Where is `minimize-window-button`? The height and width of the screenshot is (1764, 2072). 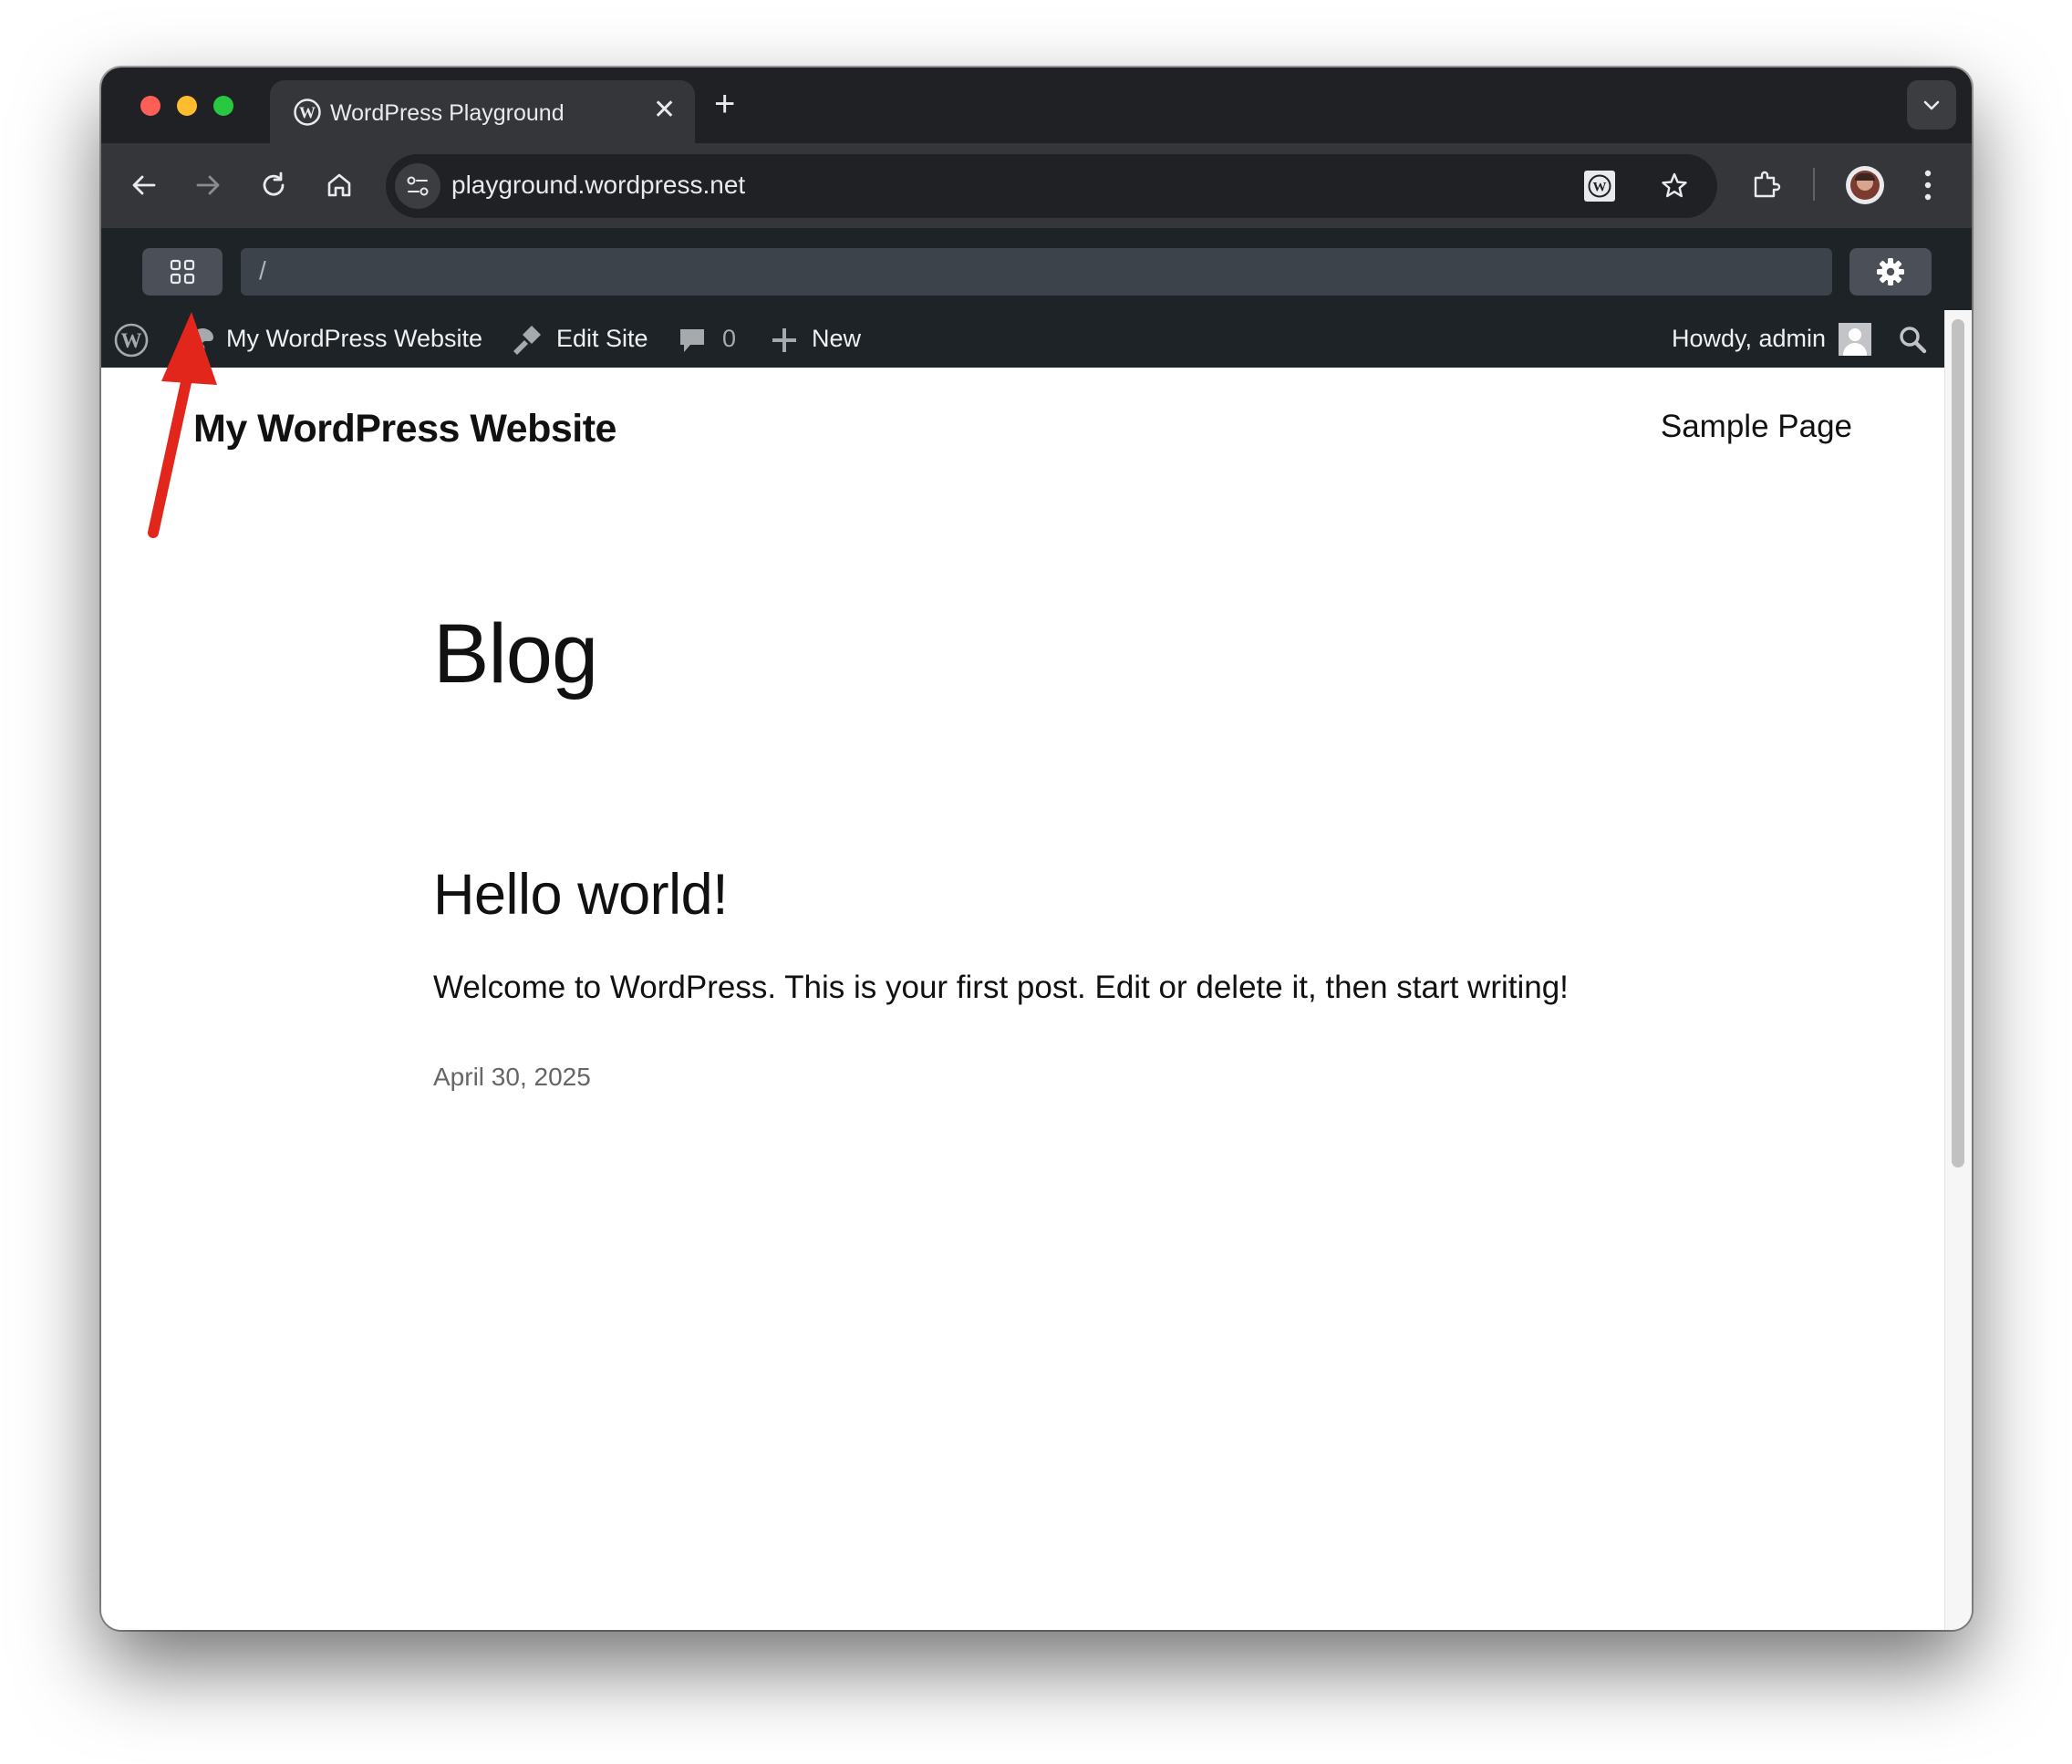
minimize-window-button is located at coordinates (187, 106).